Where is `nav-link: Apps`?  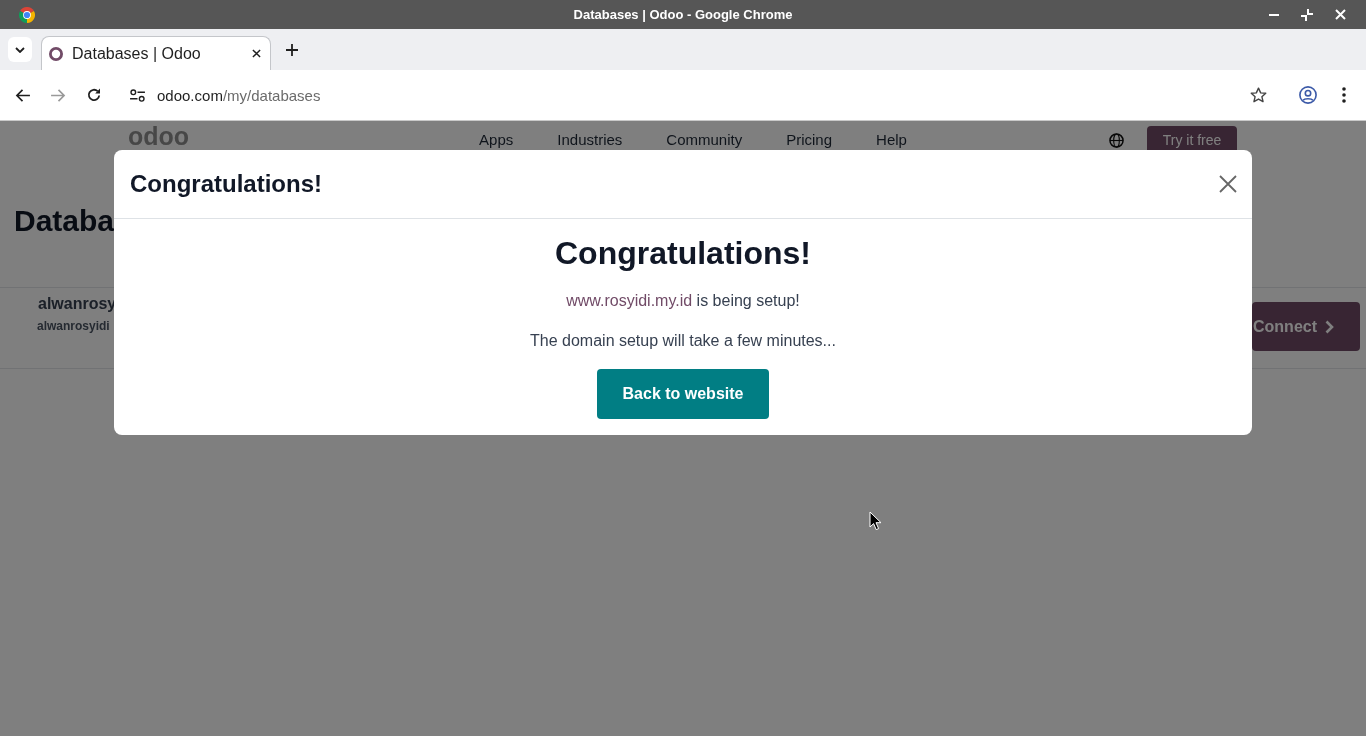 nav-link: Apps is located at coordinates (496, 139).